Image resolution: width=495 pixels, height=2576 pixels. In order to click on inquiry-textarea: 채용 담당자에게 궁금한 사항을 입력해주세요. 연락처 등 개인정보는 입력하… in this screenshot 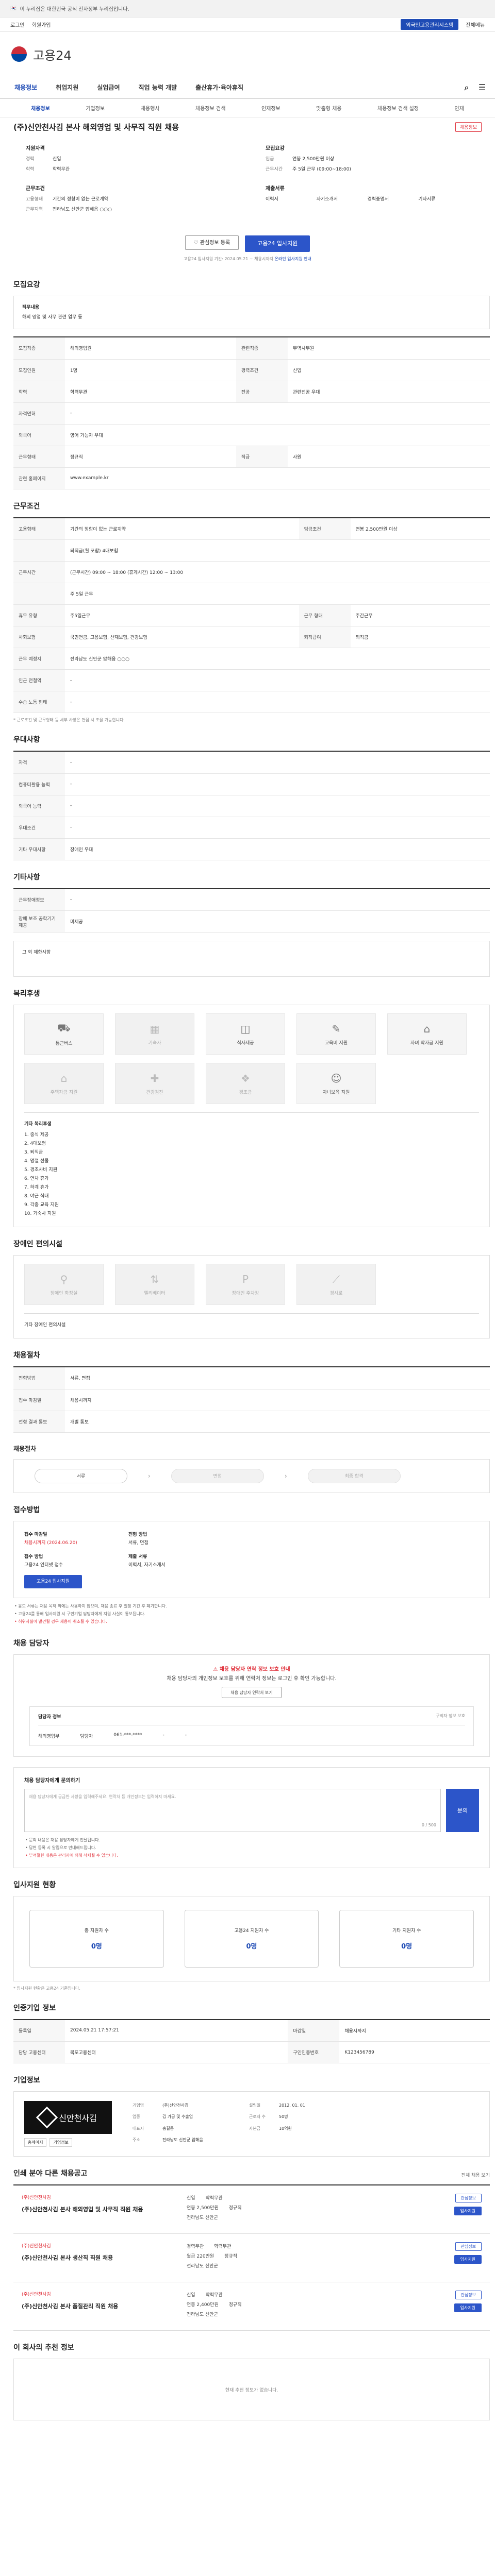, I will do `click(232, 1810)`.